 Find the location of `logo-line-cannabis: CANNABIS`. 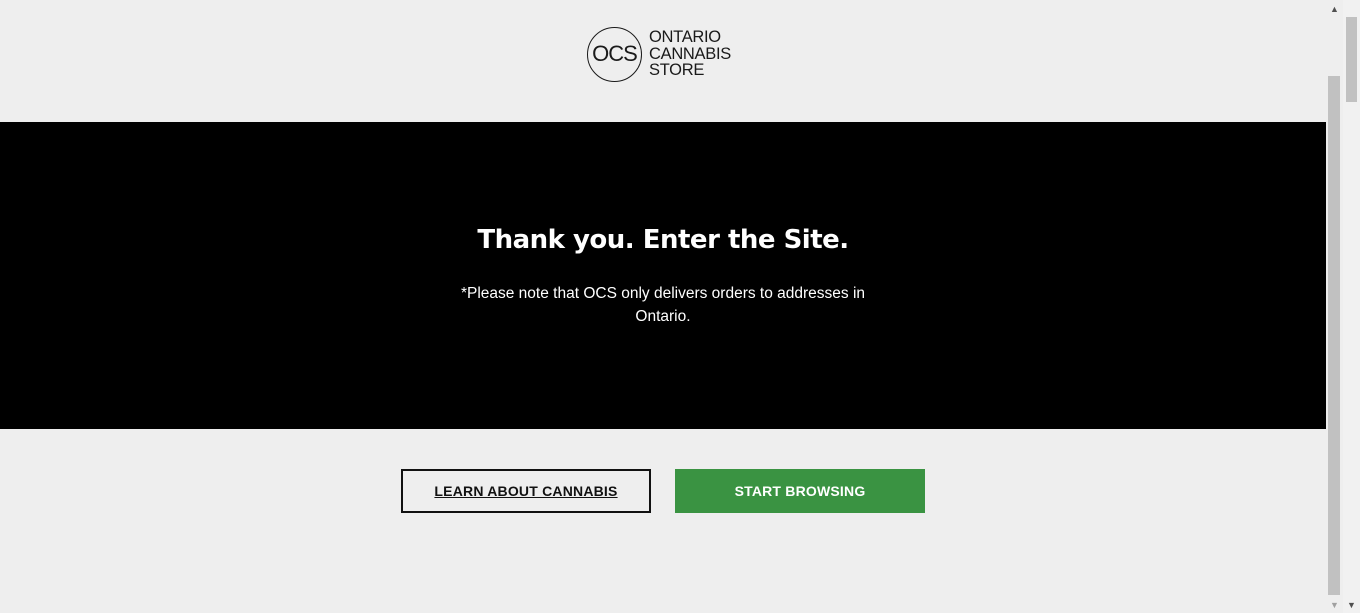

logo-line-cannabis: CANNABIS is located at coordinates (690, 53).